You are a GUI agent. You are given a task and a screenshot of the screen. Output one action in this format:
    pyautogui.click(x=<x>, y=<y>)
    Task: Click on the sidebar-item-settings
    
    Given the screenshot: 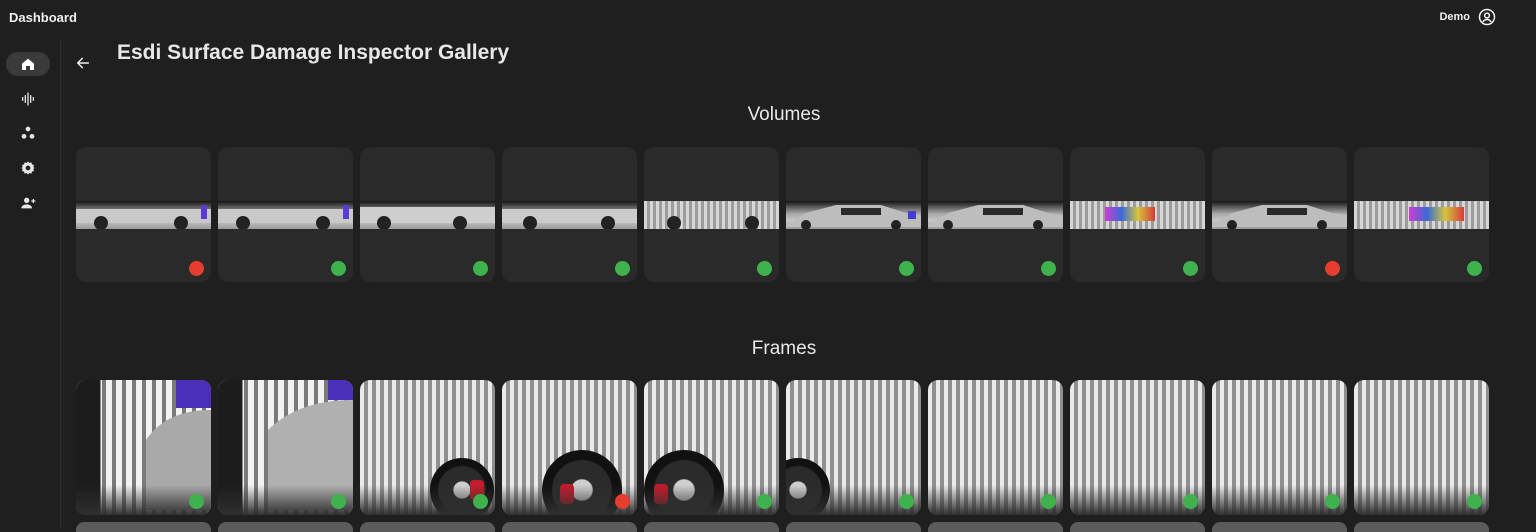 What is the action you would take?
    pyautogui.click(x=28, y=168)
    